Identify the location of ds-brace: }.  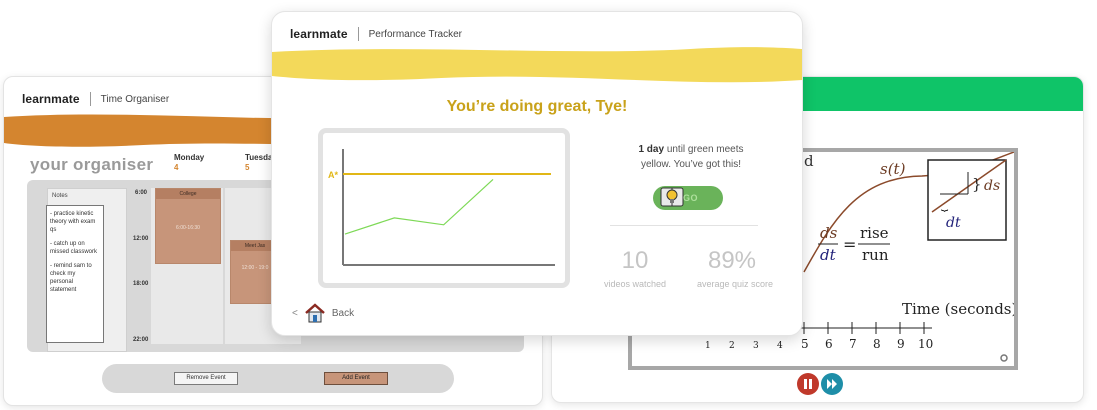
(977, 184).